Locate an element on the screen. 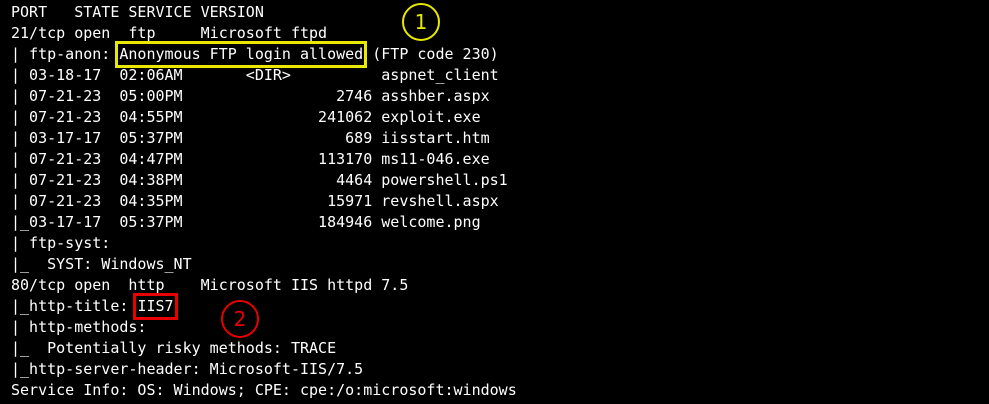  terminal-line-http-methods: | http-methods: is located at coordinates (79, 327).